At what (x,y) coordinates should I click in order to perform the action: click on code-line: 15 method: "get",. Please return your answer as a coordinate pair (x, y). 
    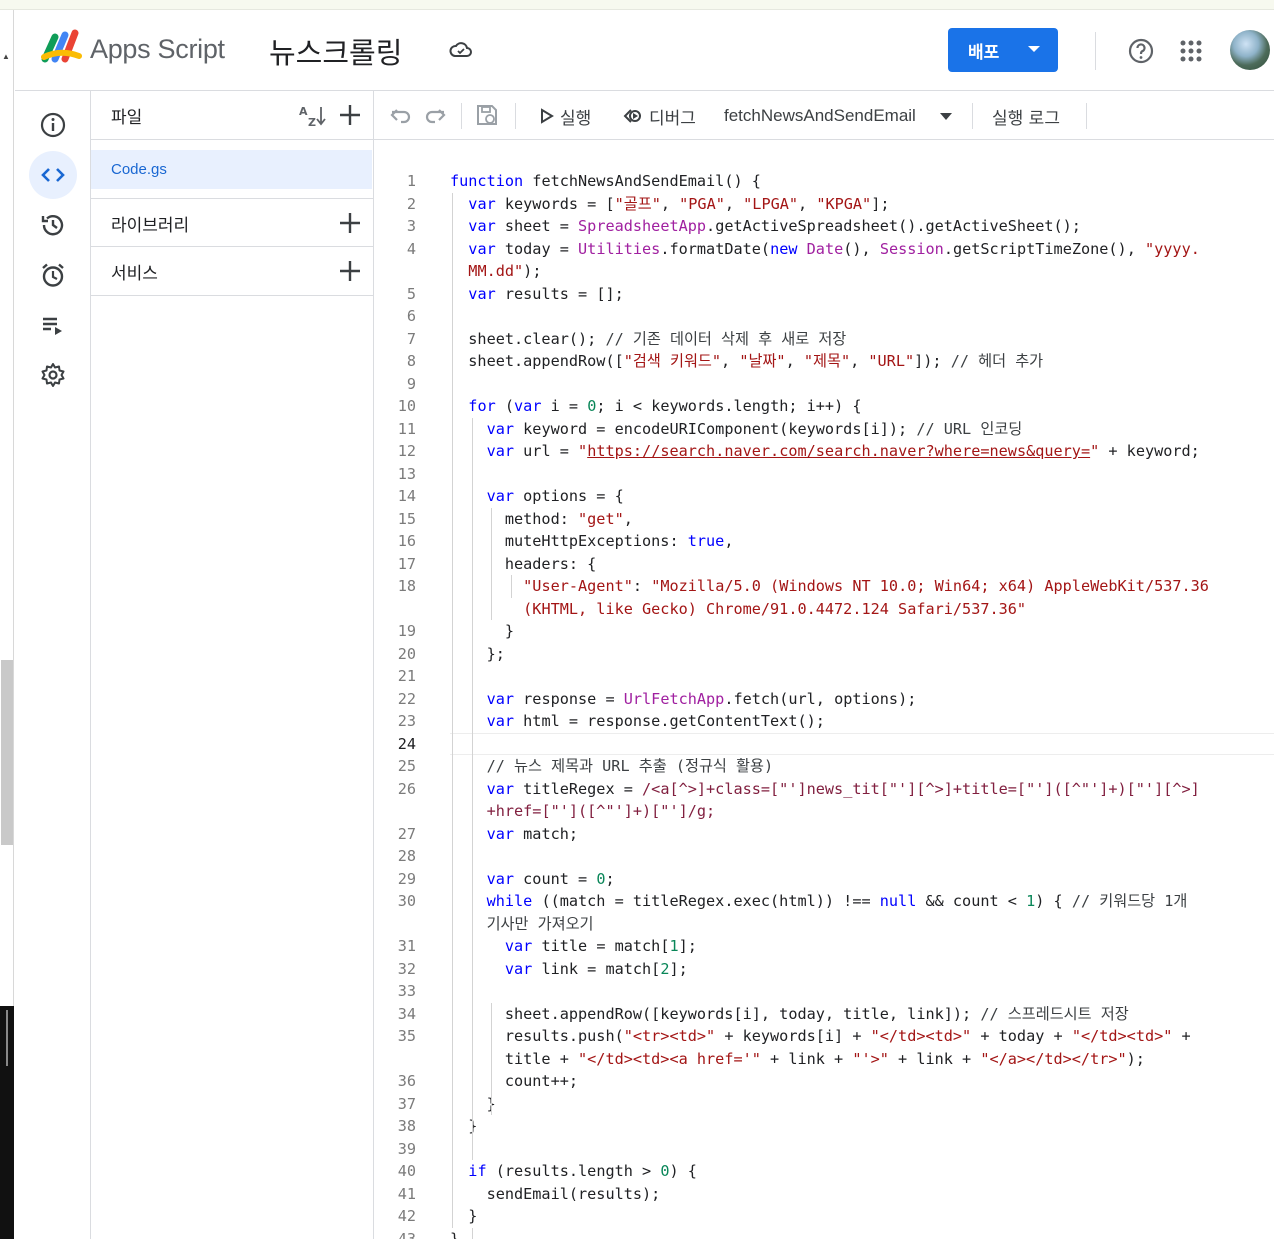
    Looking at the image, I should click on (824, 519).